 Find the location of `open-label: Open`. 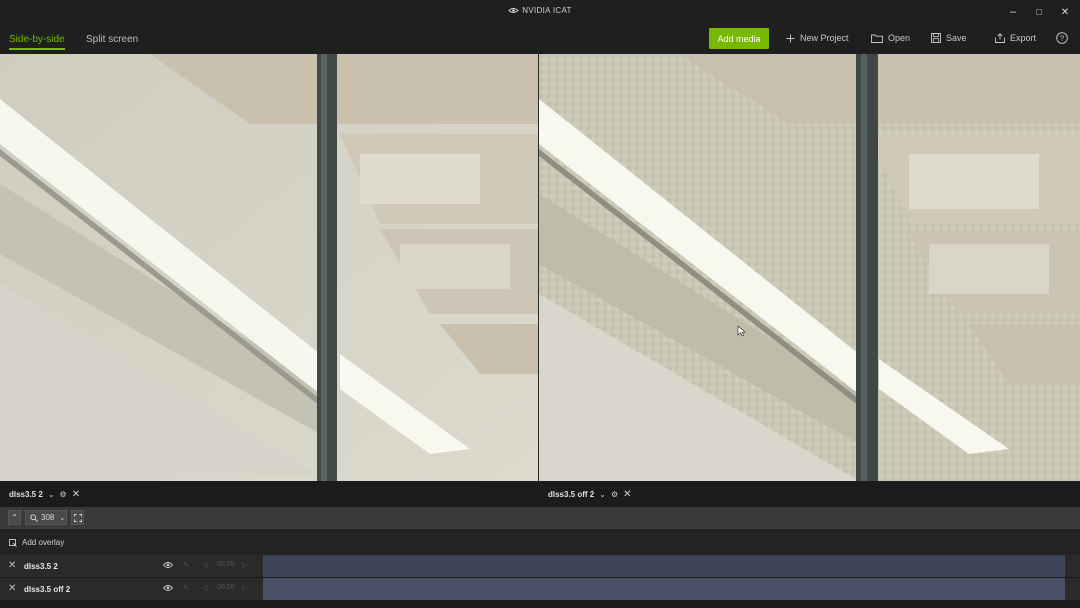

open-label: Open is located at coordinates (899, 38).